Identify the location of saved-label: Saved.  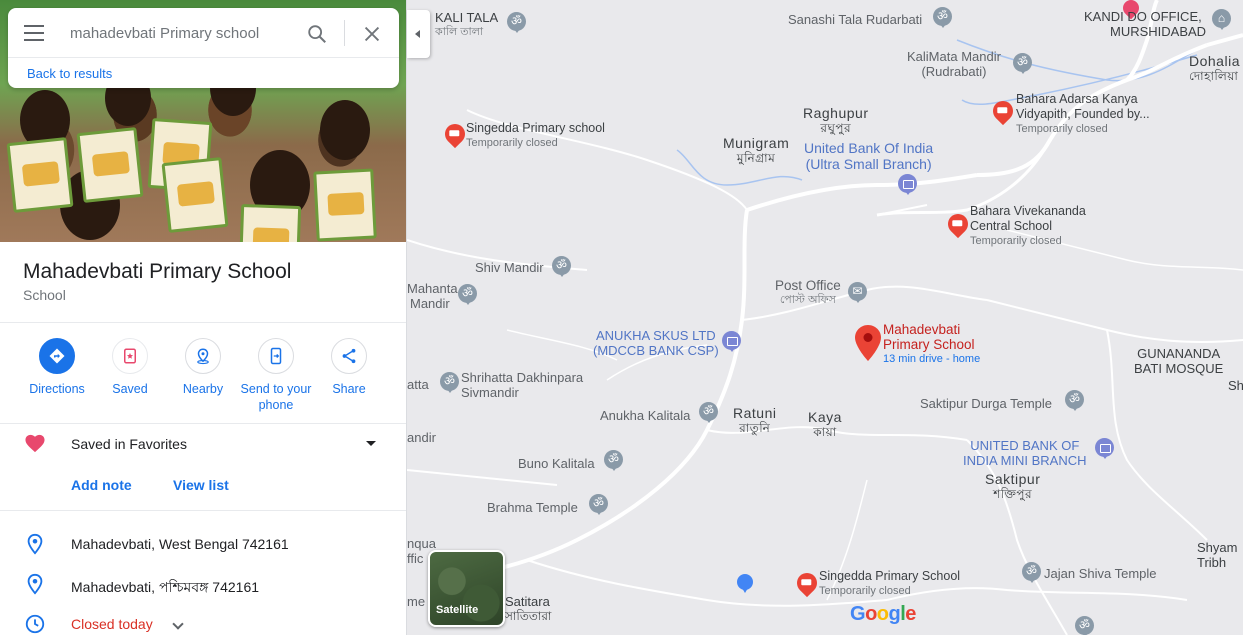
(130, 389).